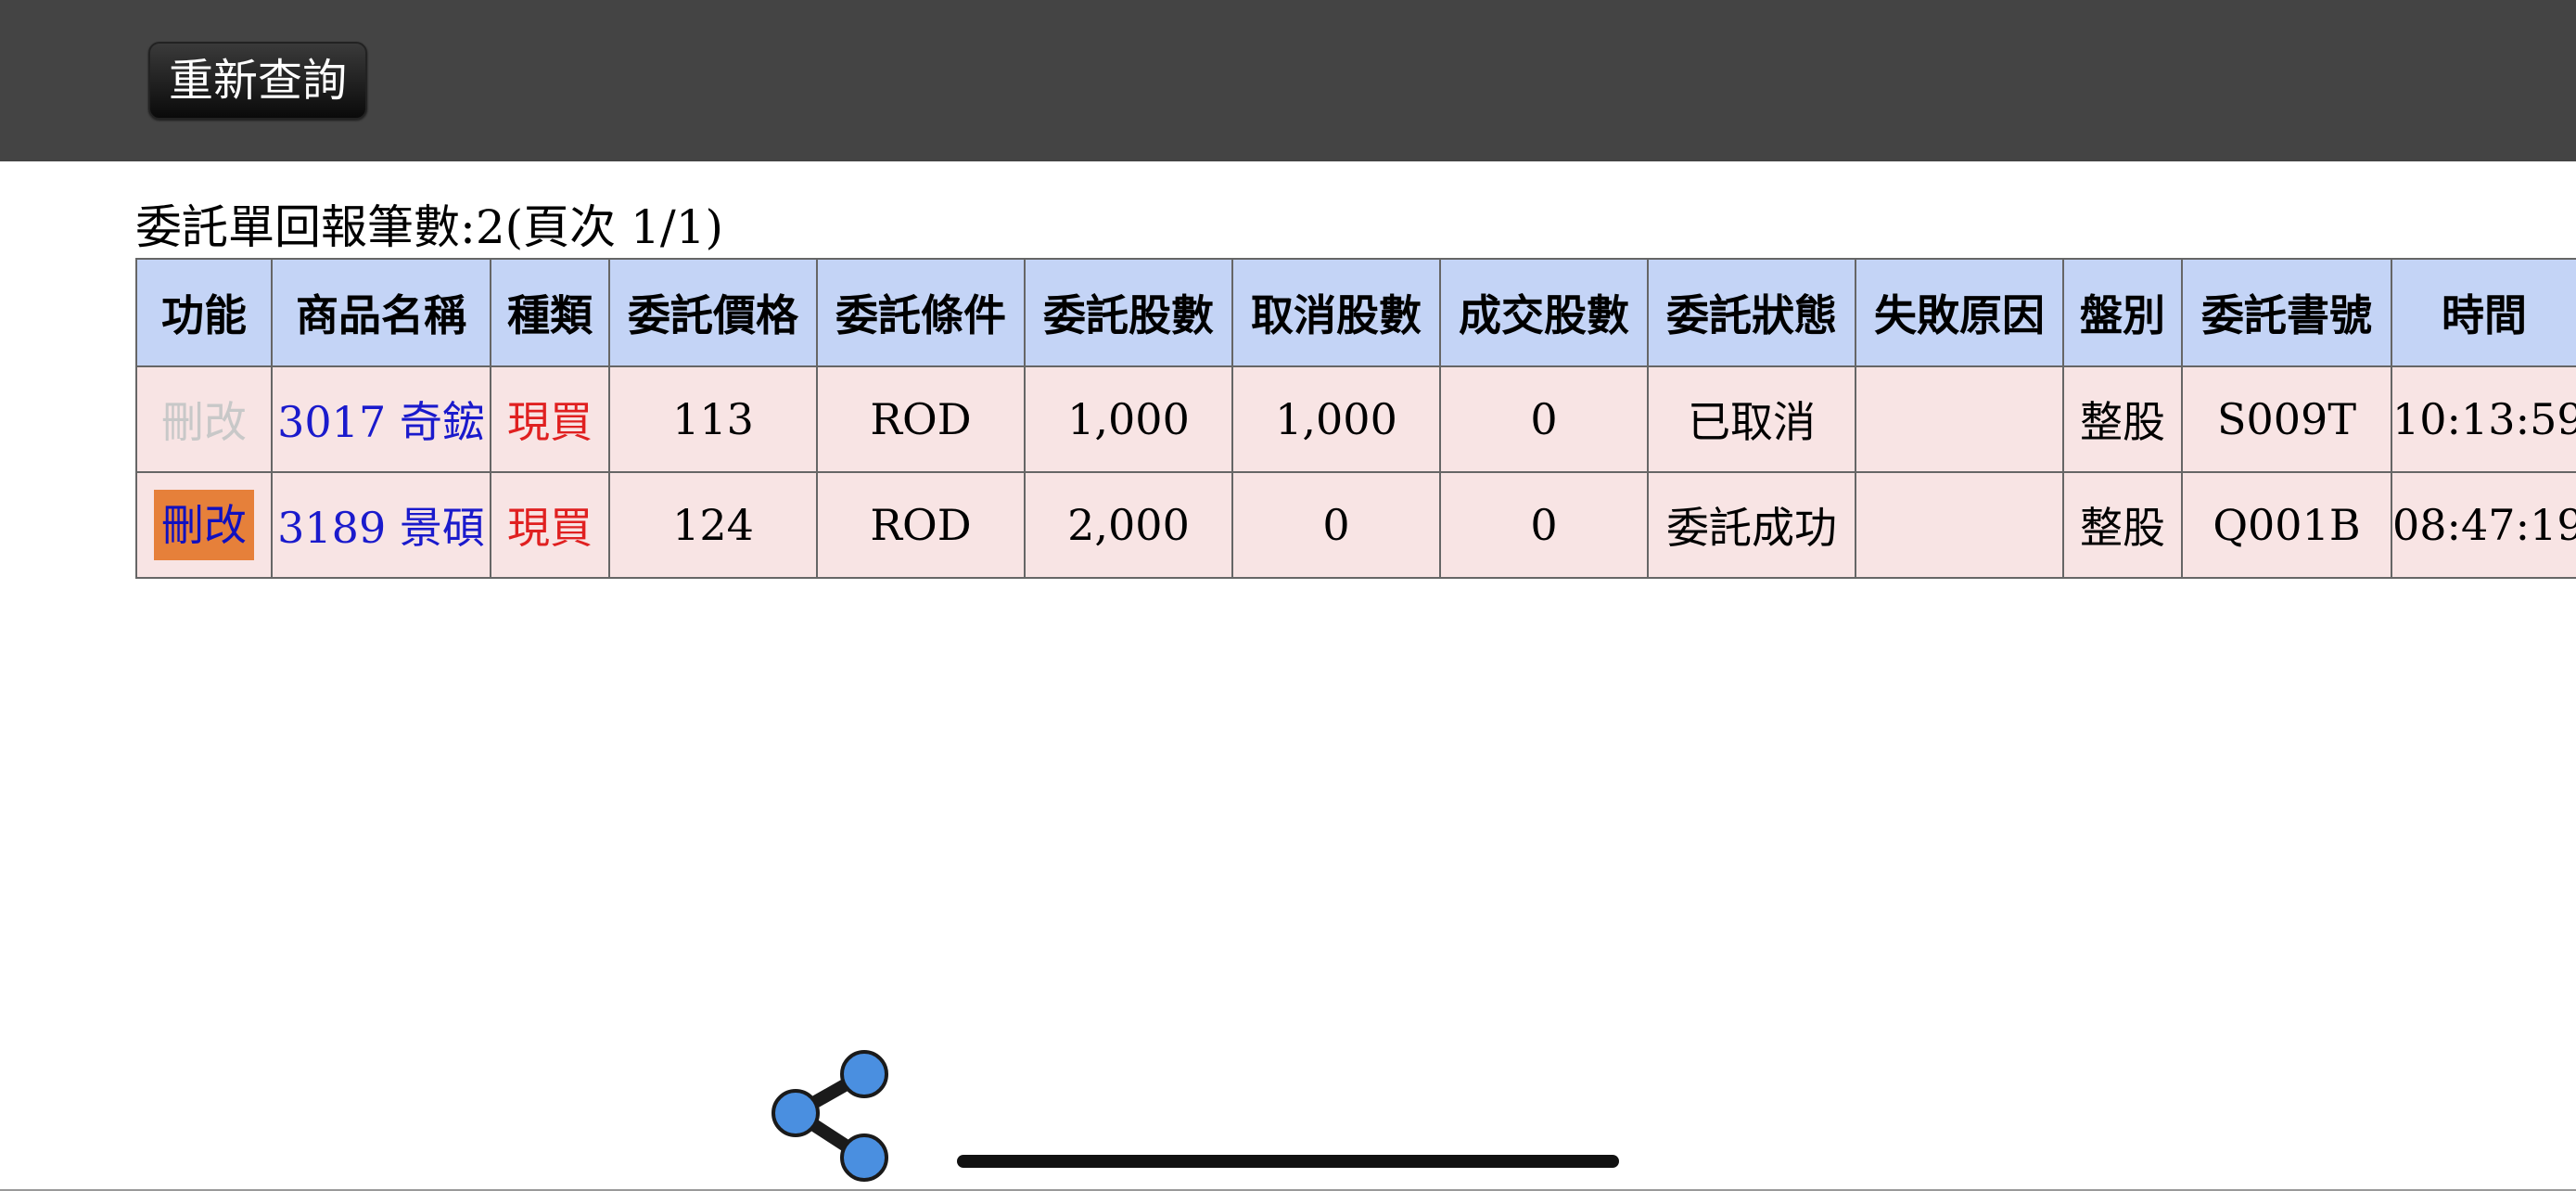 This screenshot has width=2576, height=1191. Describe the element at coordinates (550, 312) in the screenshot. I see `col-header-type: 種類` at that location.